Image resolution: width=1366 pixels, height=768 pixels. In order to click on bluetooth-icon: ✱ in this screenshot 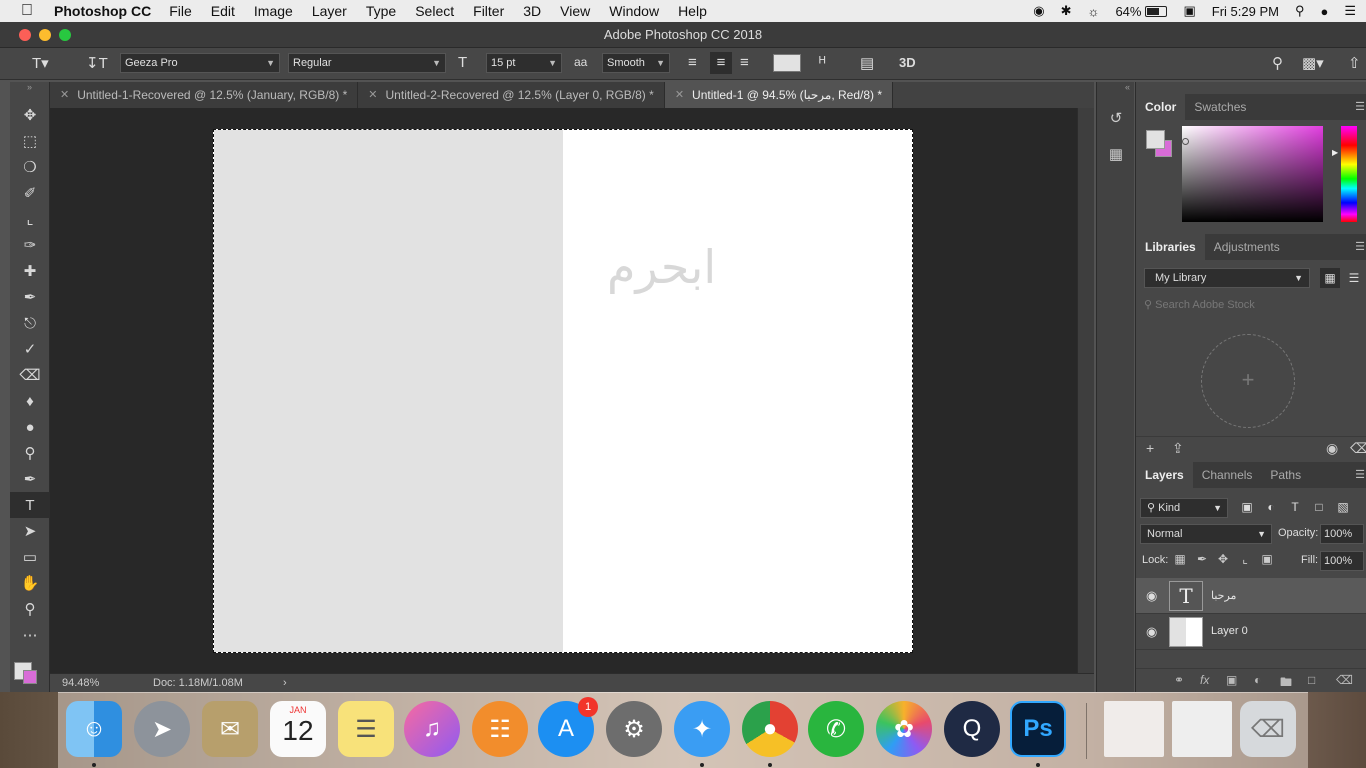, I will do `click(1066, 11)`.